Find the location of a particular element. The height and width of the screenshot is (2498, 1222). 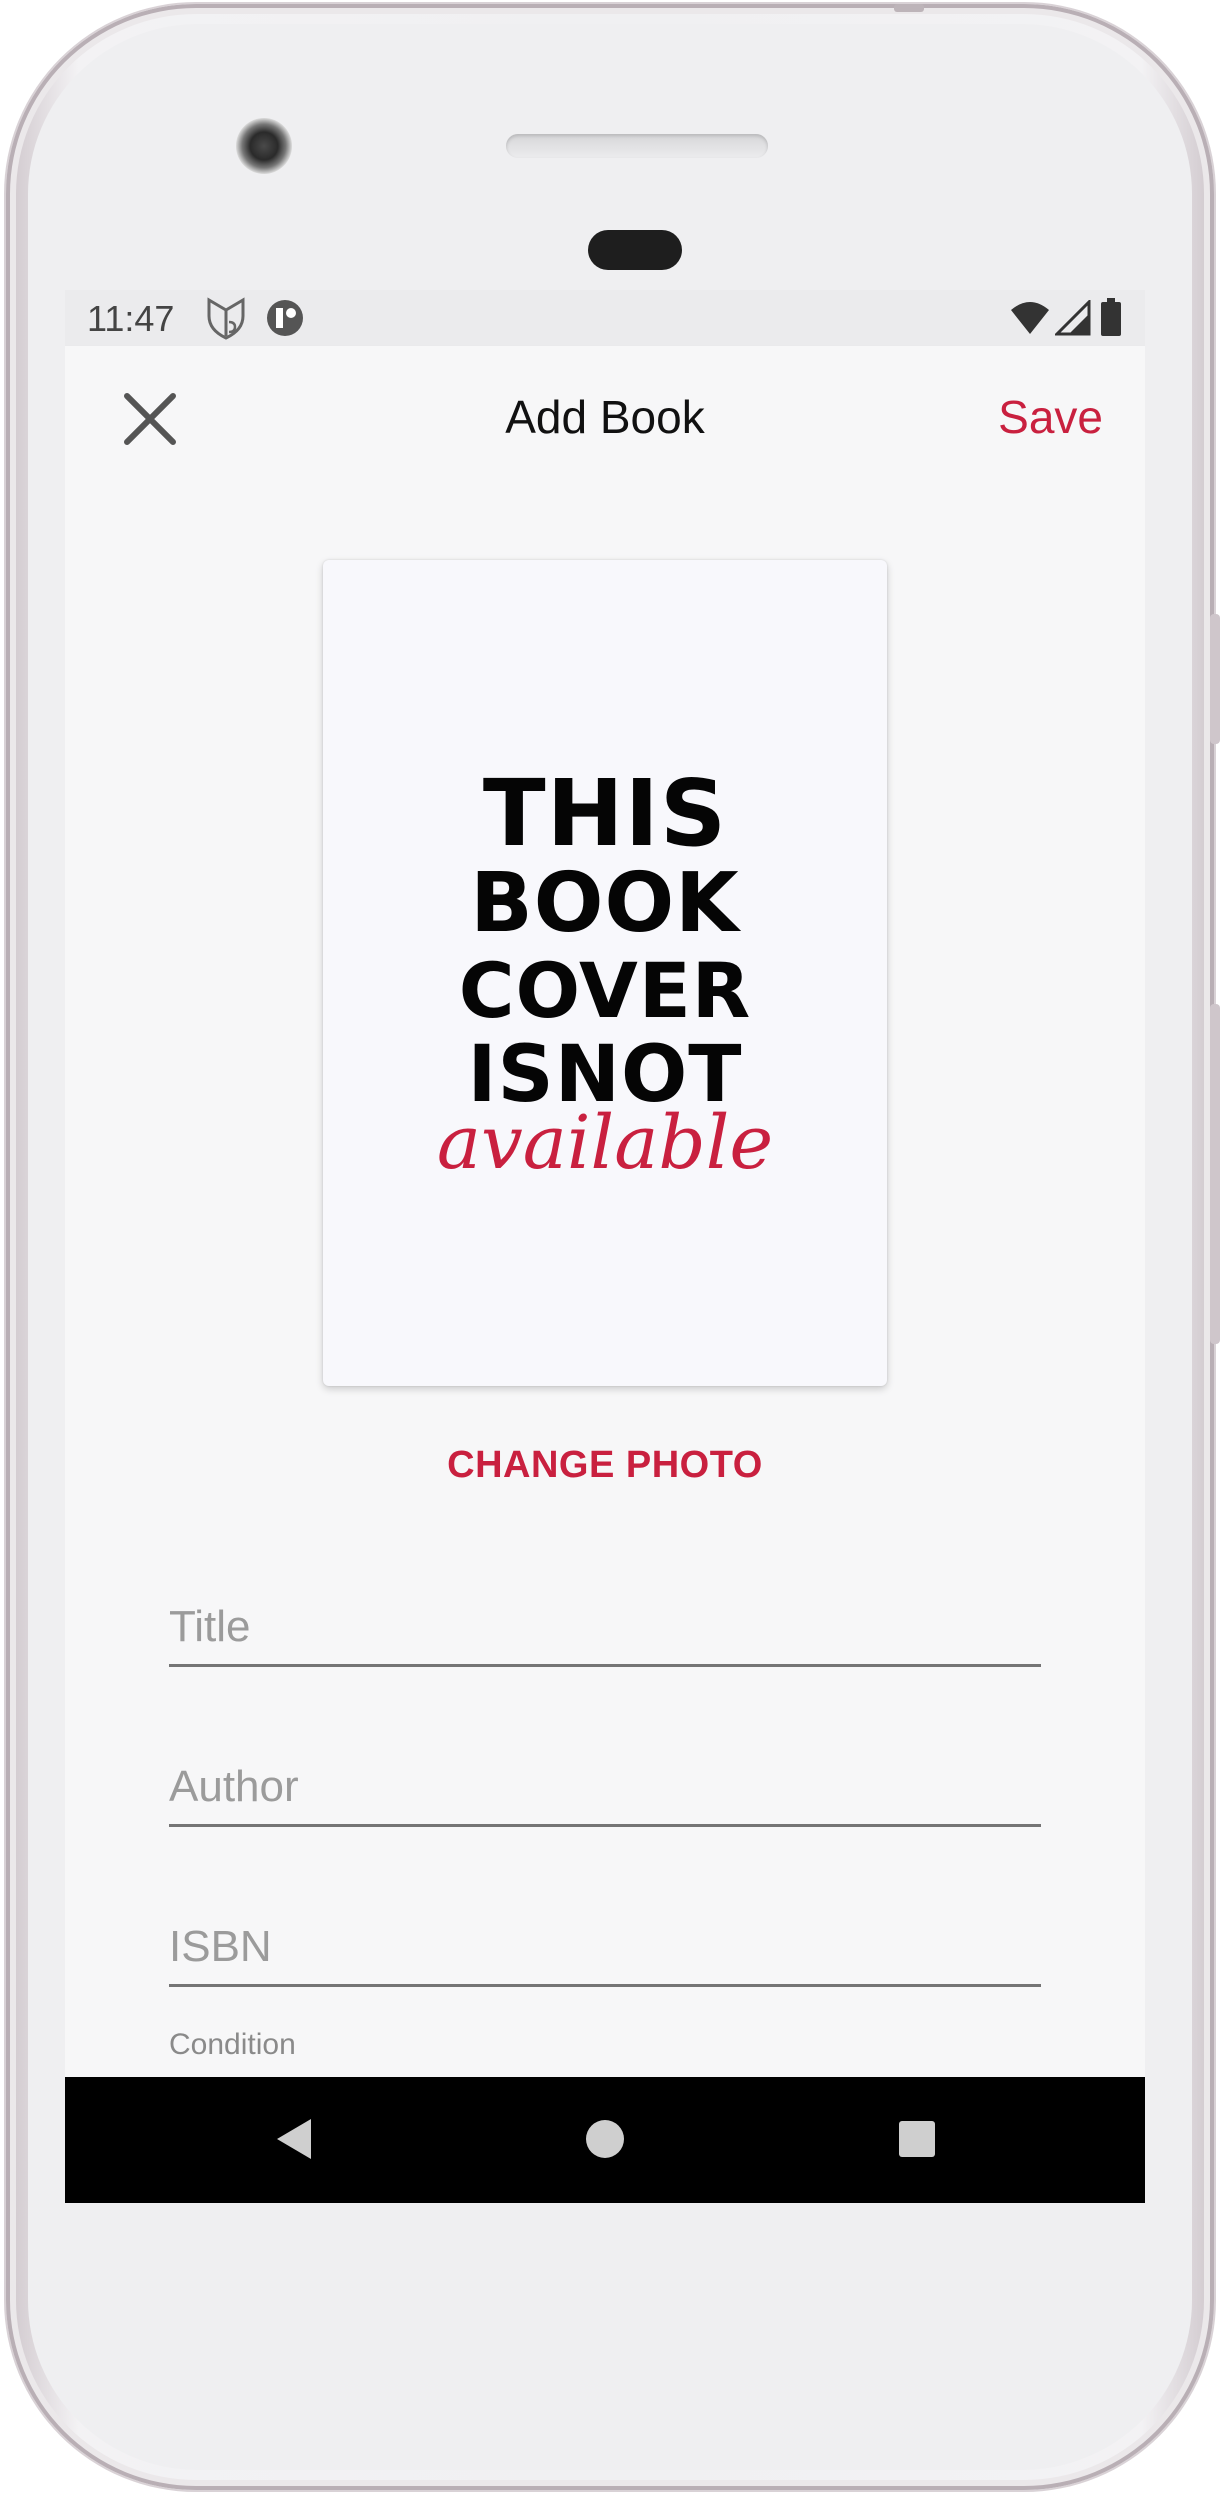

change-photo-button: CHANGE PHOTO is located at coordinates (605, 1465).